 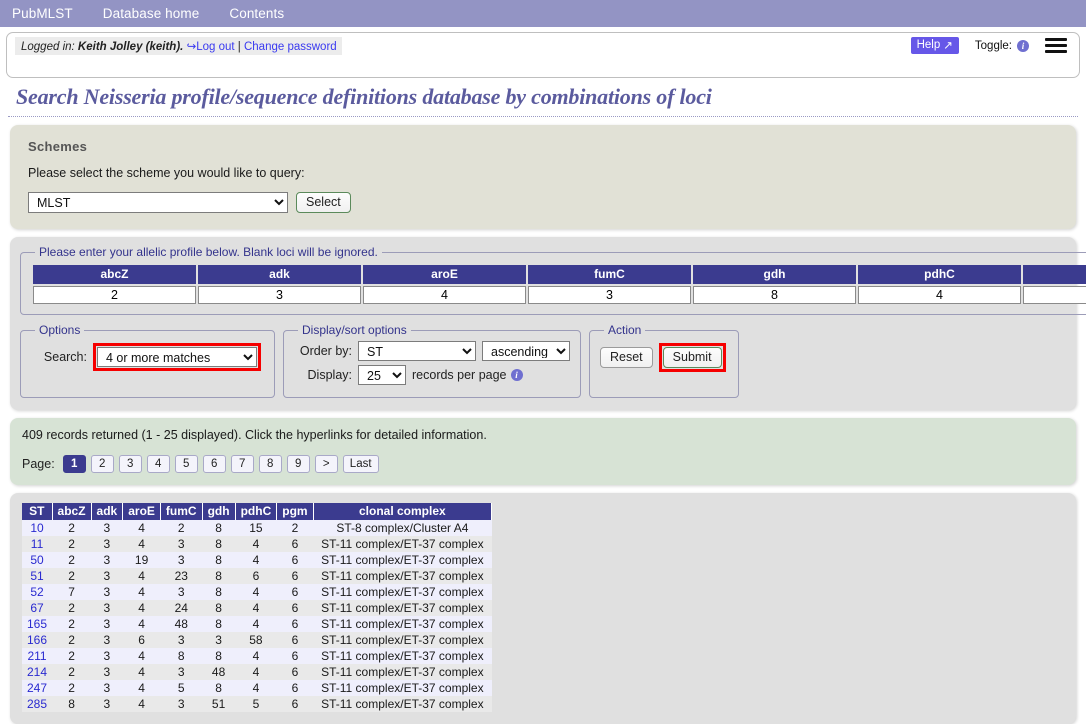 I want to click on column-header-pgm: pgm, so click(x=295, y=512).